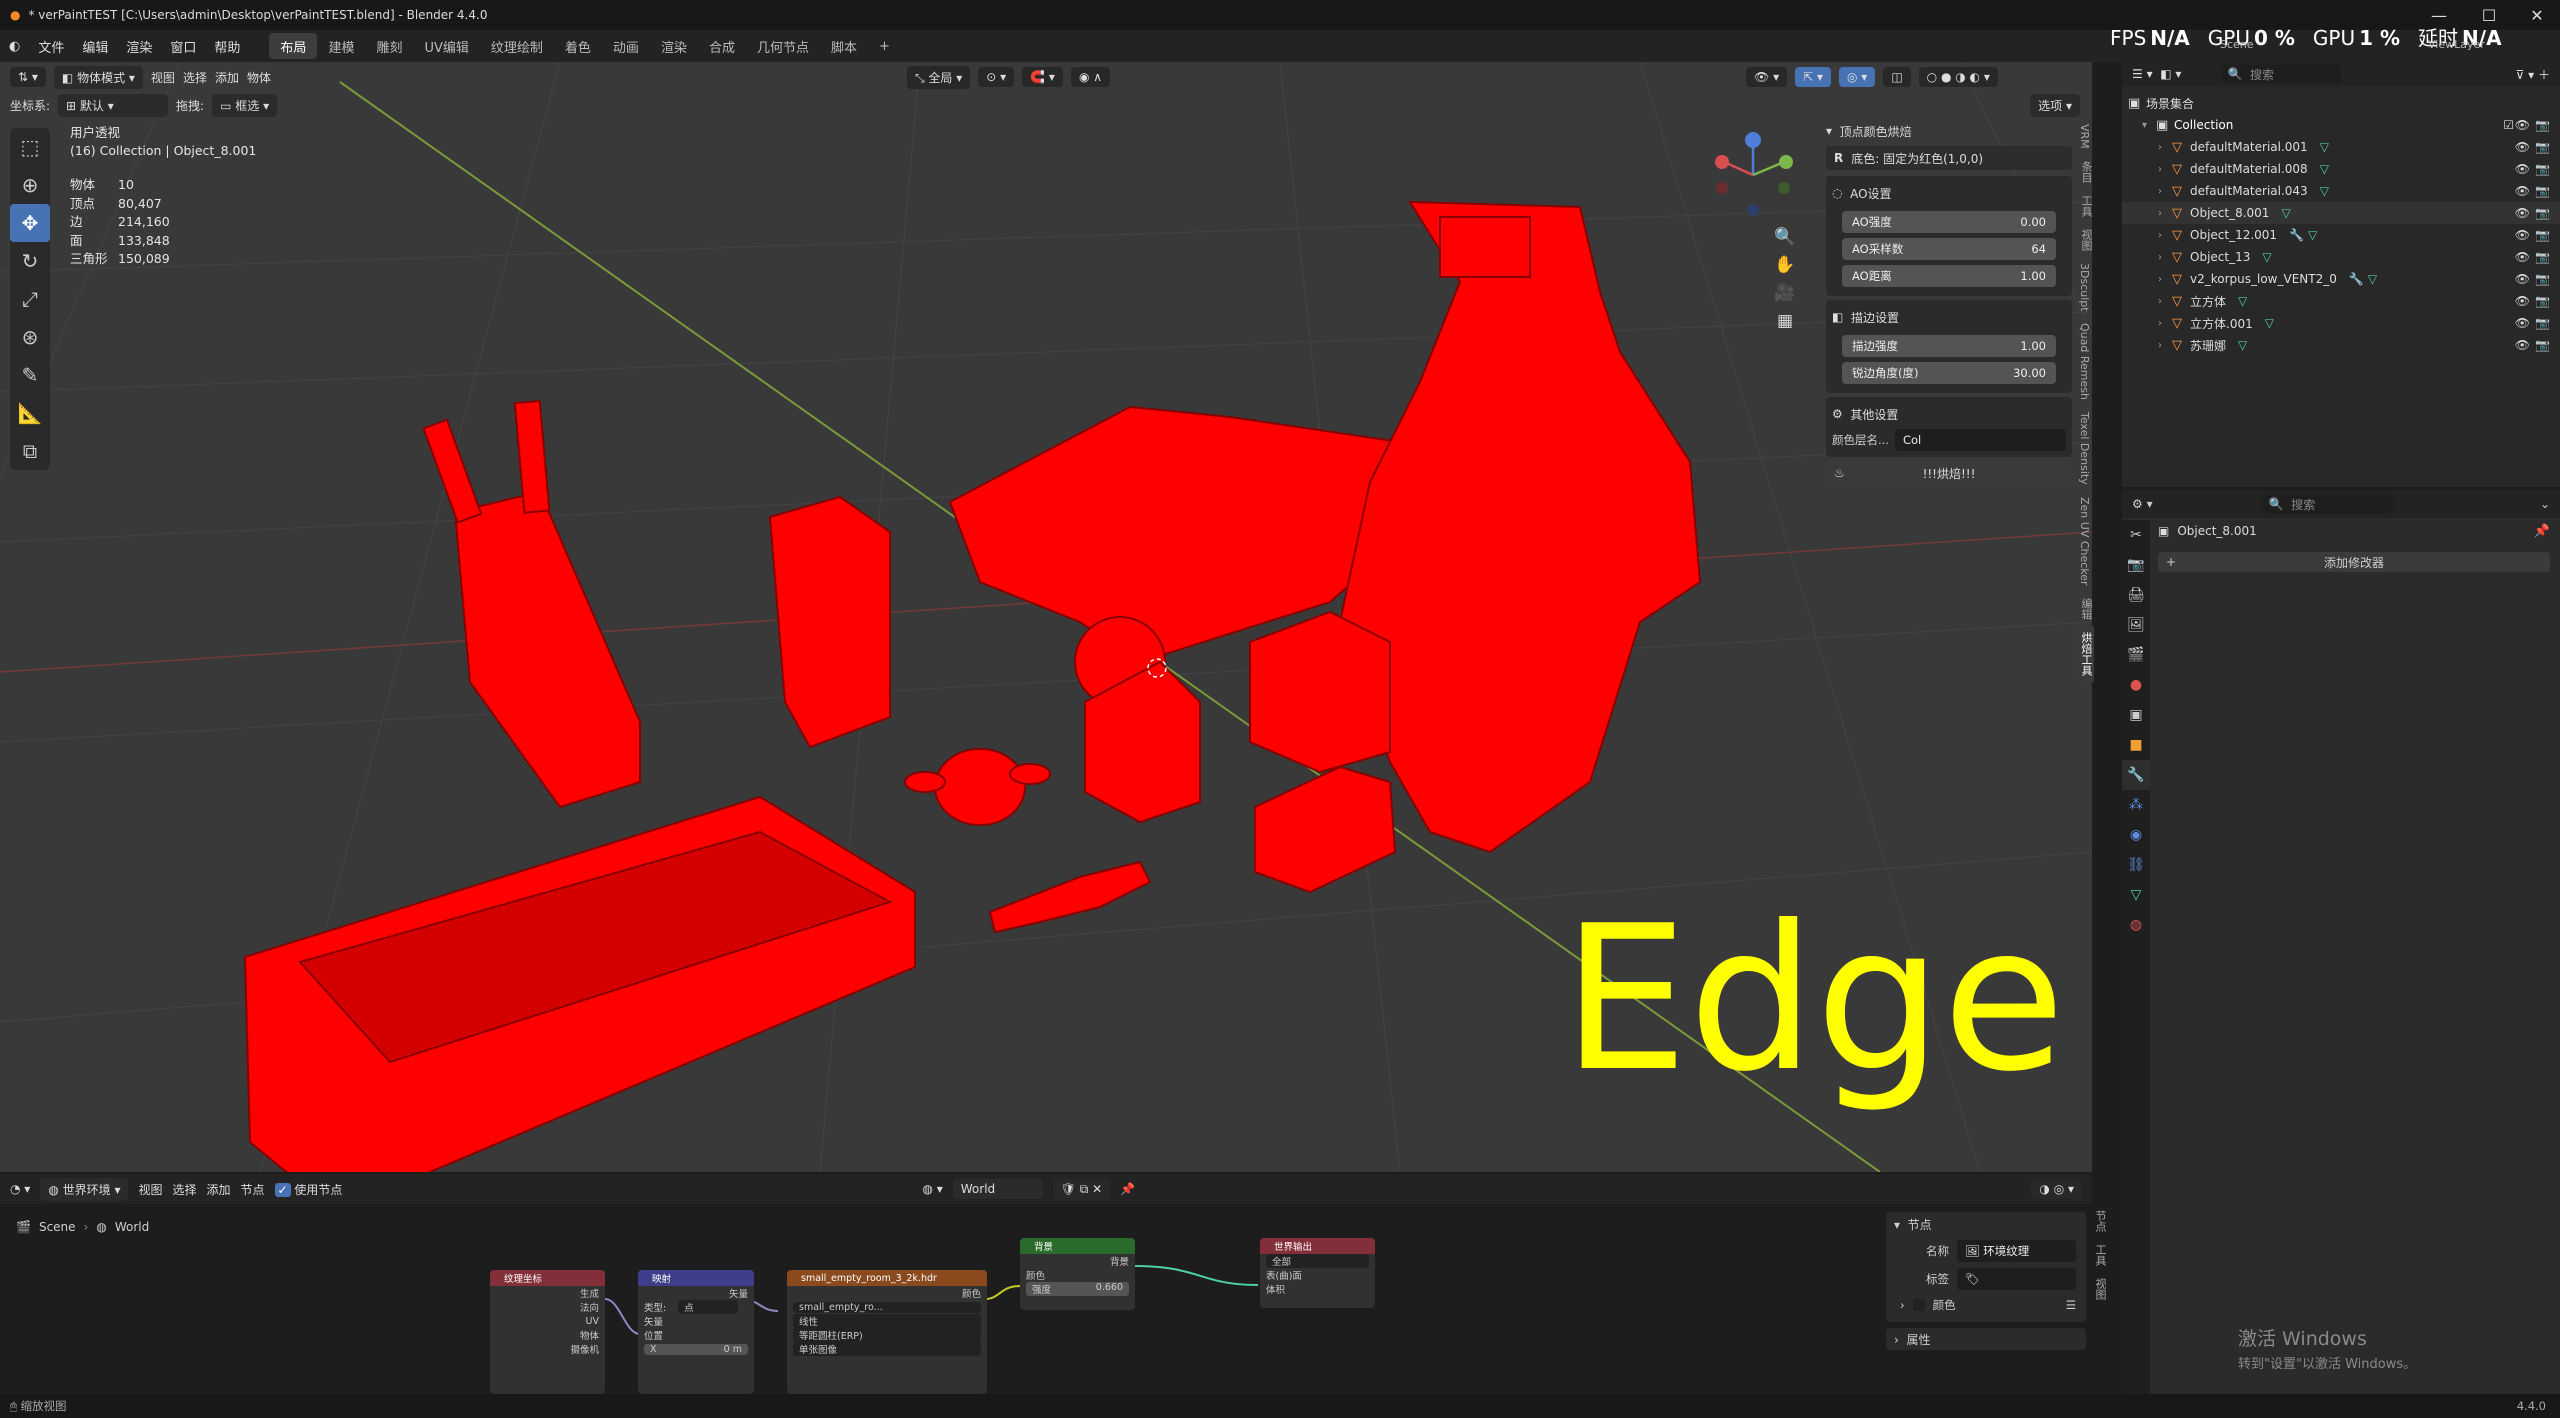 This screenshot has height=1418, width=2560. Describe the element at coordinates (2100, 1289) in the screenshot. I see `node-tab-view: 视图` at that location.